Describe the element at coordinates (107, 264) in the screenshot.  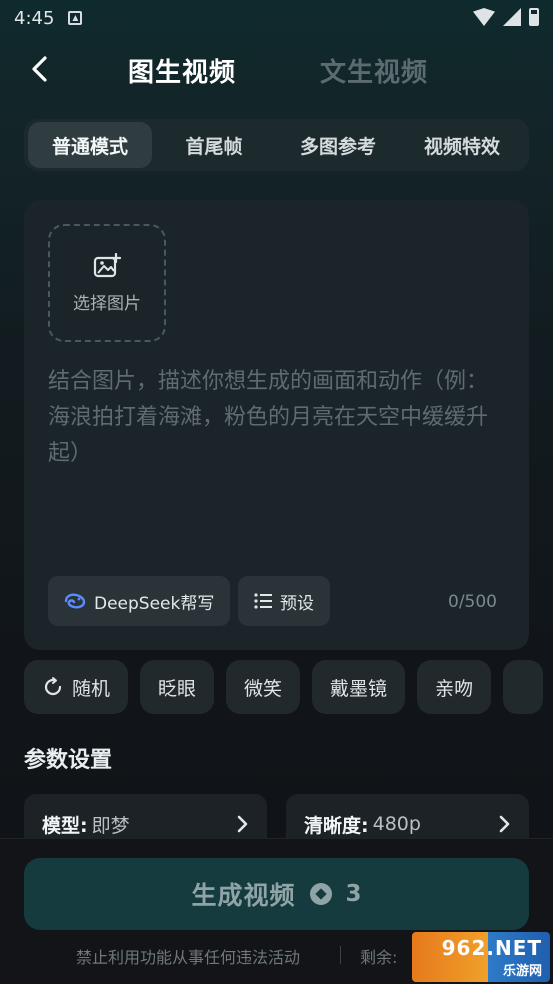
I see `image-add-icon` at that location.